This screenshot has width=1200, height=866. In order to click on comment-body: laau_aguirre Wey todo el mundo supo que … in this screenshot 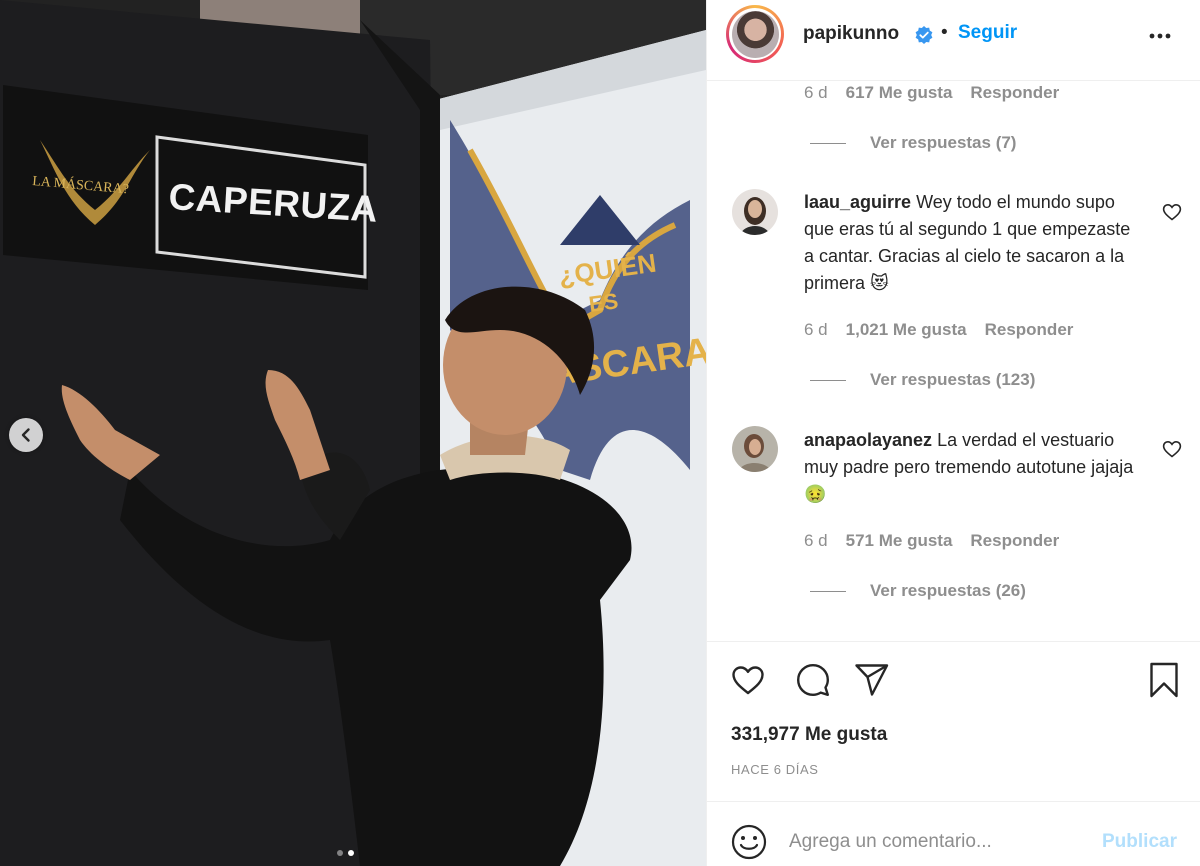, I will do `click(974, 243)`.